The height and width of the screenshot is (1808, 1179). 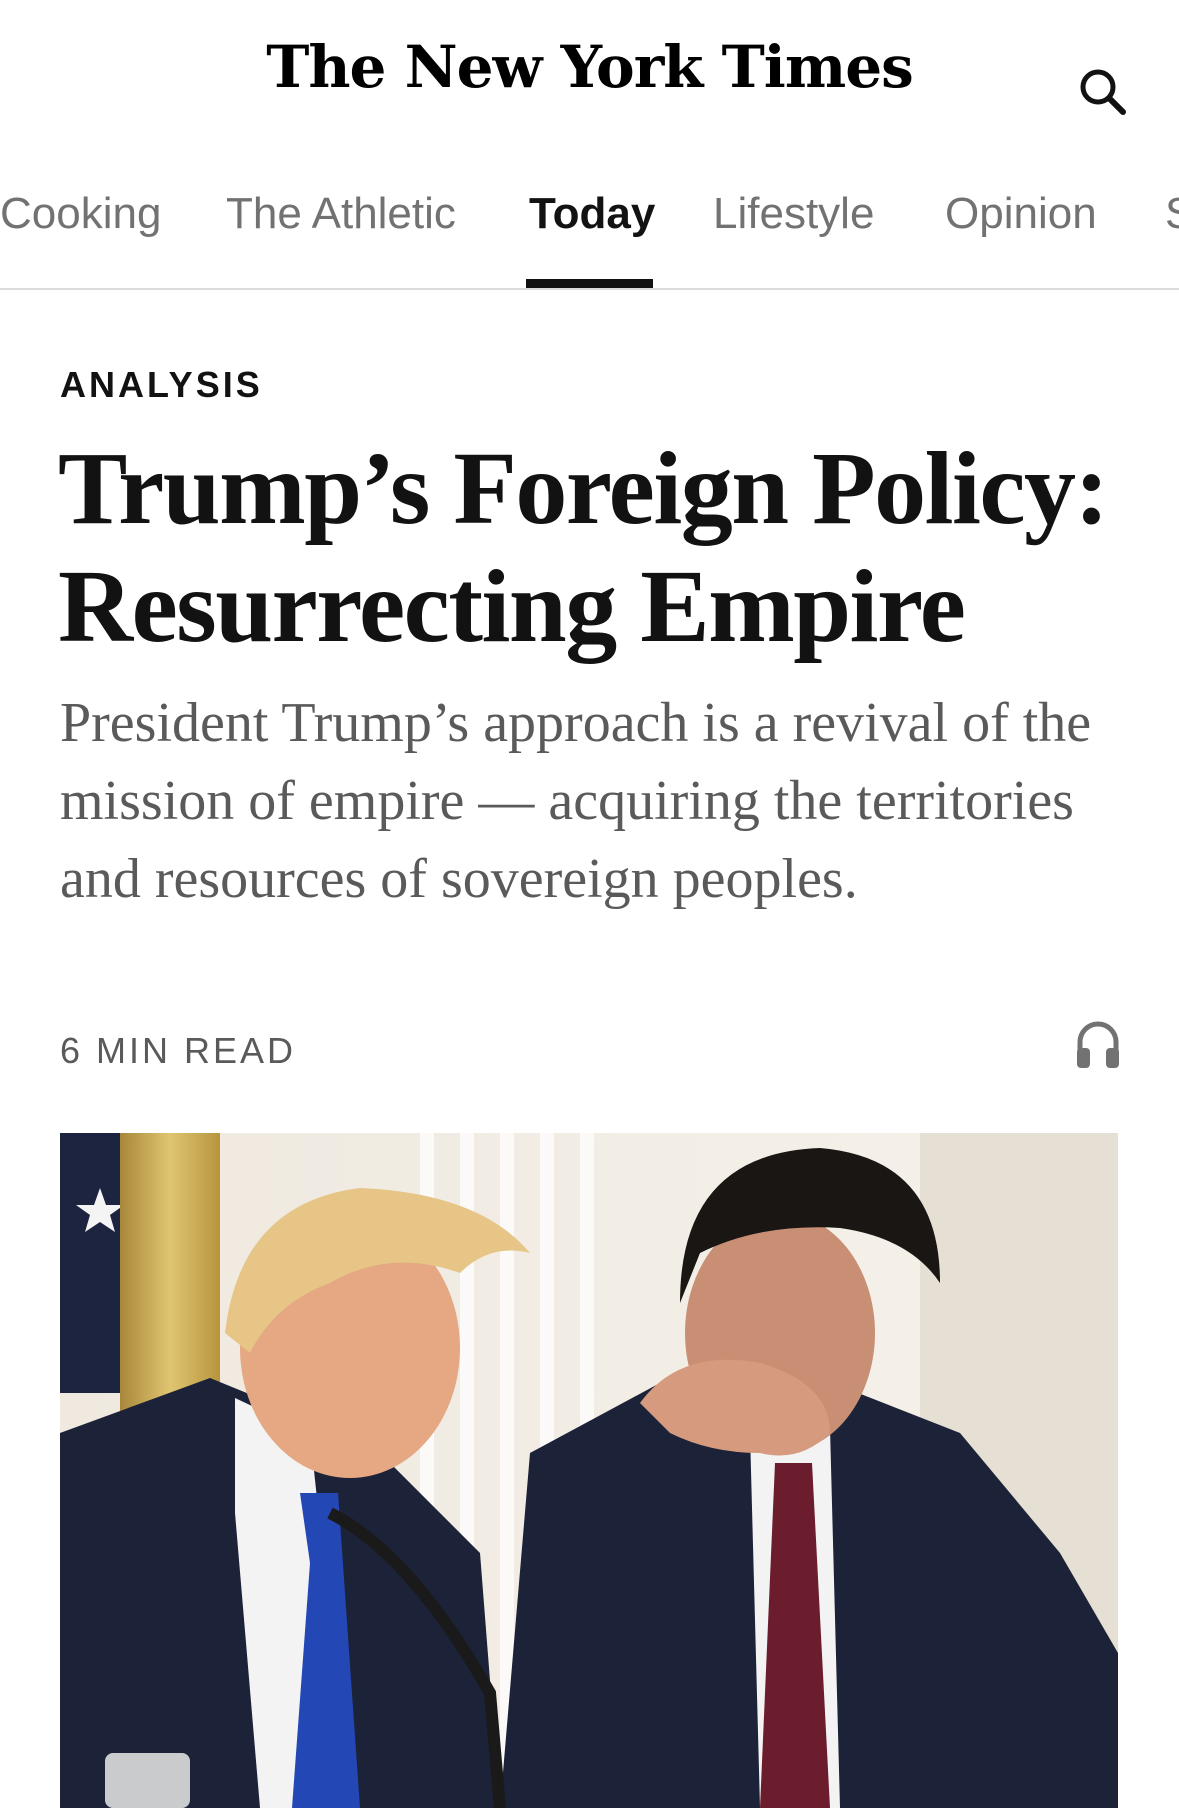 I want to click on nav-item-cooking: Cooking, so click(x=80, y=213).